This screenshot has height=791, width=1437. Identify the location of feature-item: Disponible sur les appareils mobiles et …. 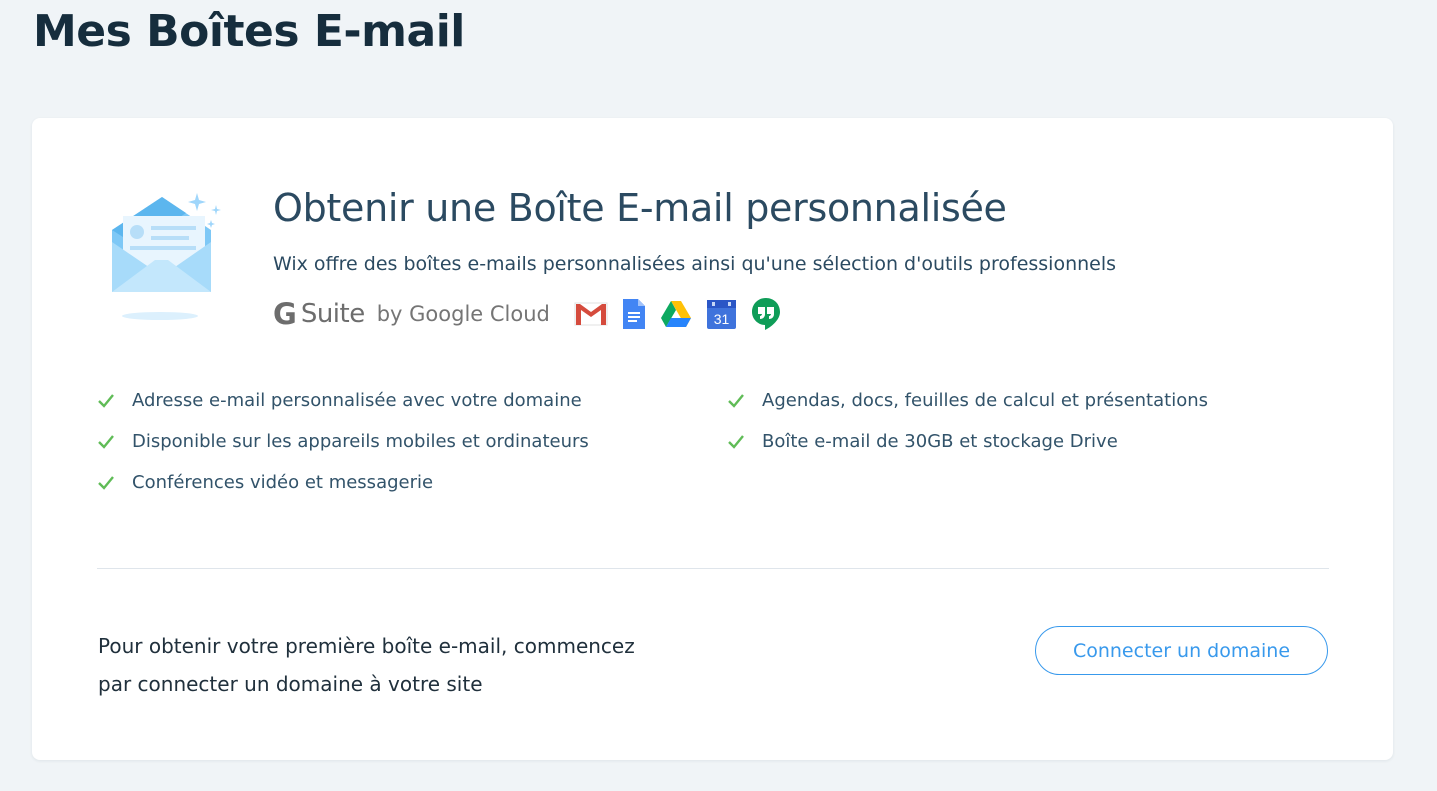
(342, 441).